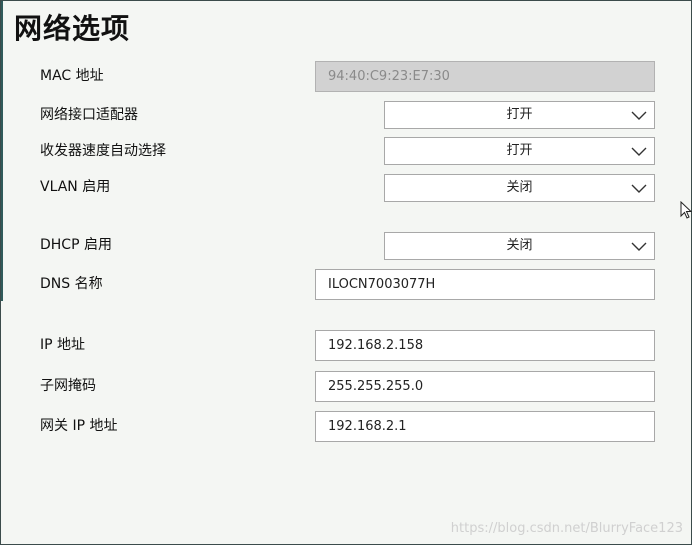 This screenshot has width=692, height=545. What do you see at coordinates (63, 345) in the screenshot?
I see `ip-address-label: IP 地址` at bounding box center [63, 345].